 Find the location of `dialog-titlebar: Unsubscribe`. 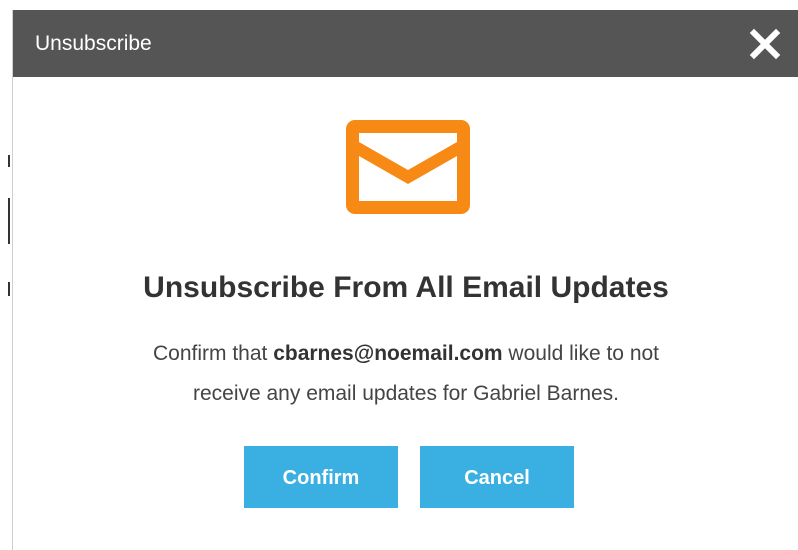

dialog-titlebar: Unsubscribe is located at coordinates (405, 43).